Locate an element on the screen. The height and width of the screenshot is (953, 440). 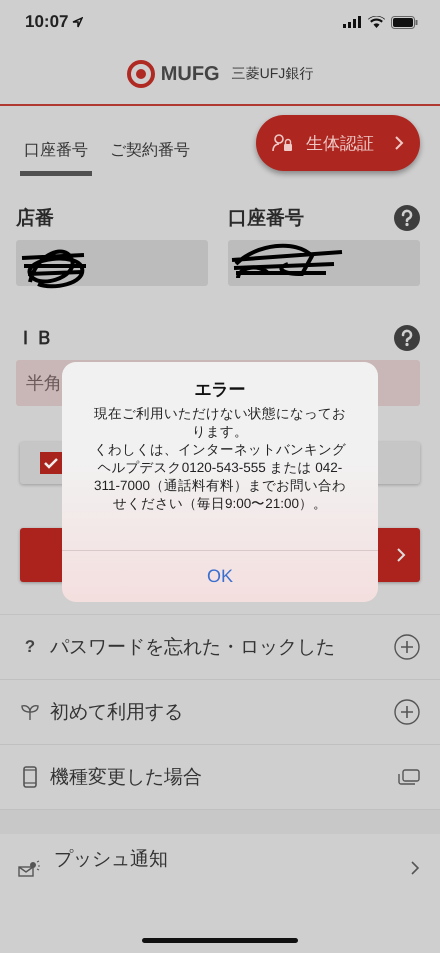
wifi-icon is located at coordinates (376, 22).